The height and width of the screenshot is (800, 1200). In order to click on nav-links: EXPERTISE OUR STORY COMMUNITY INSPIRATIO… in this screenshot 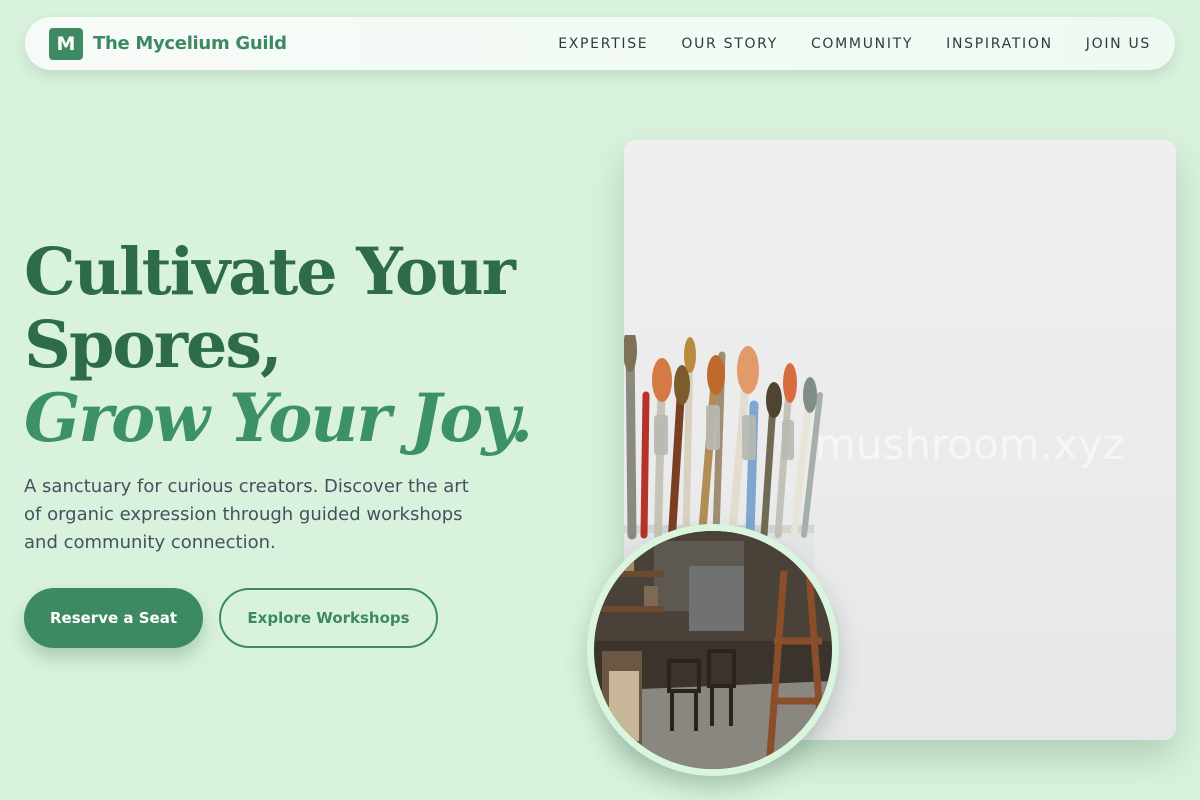, I will do `click(854, 44)`.